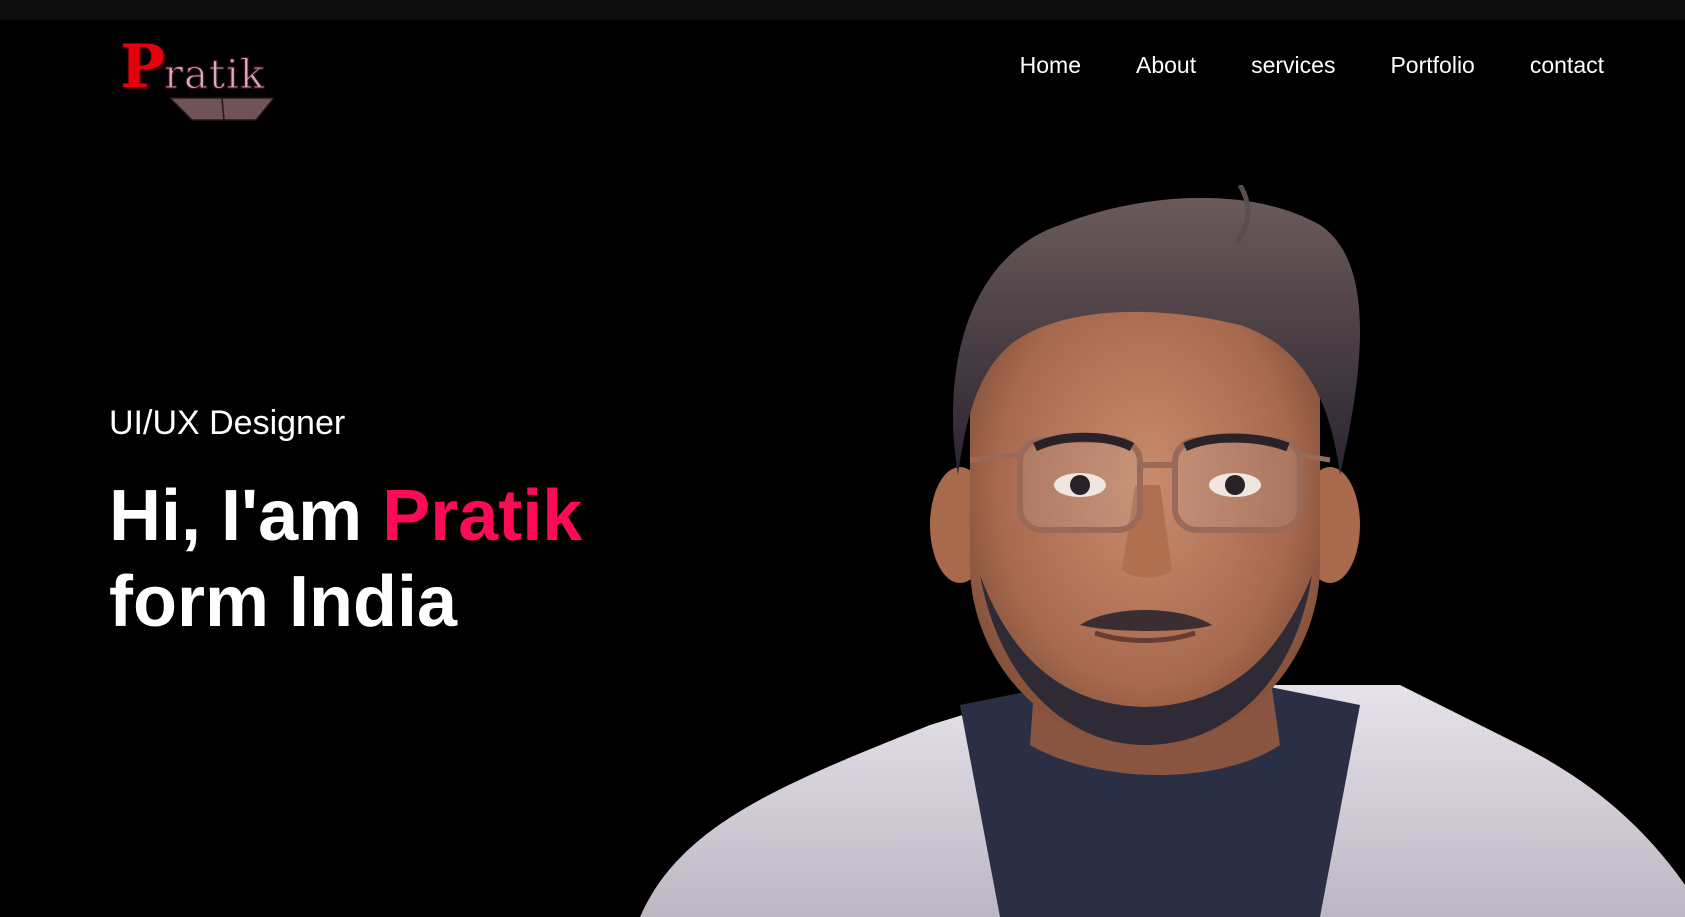  What do you see at coordinates (1567, 65) in the screenshot?
I see `nav-contact: contact` at bounding box center [1567, 65].